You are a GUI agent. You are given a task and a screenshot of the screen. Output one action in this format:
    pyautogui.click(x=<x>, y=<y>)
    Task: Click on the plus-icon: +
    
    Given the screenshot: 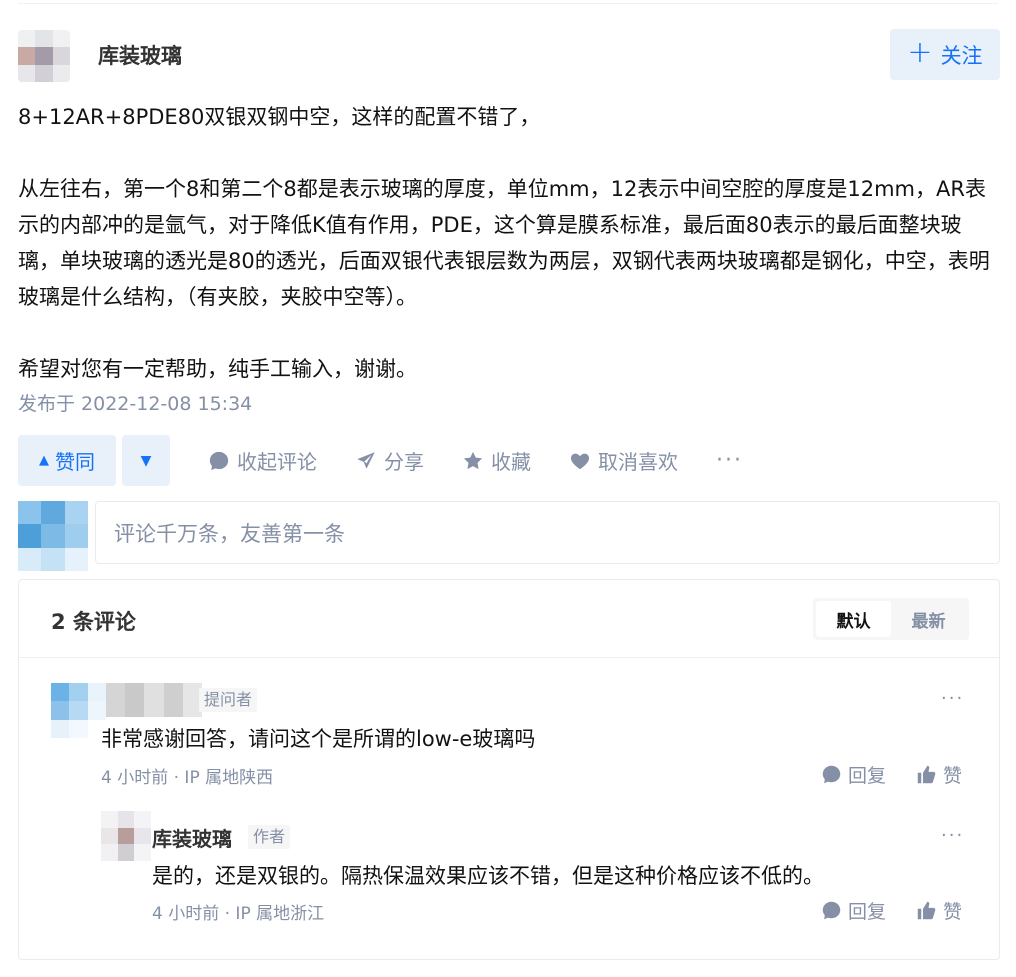 What is the action you would take?
    pyautogui.click(x=920, y=52)
    